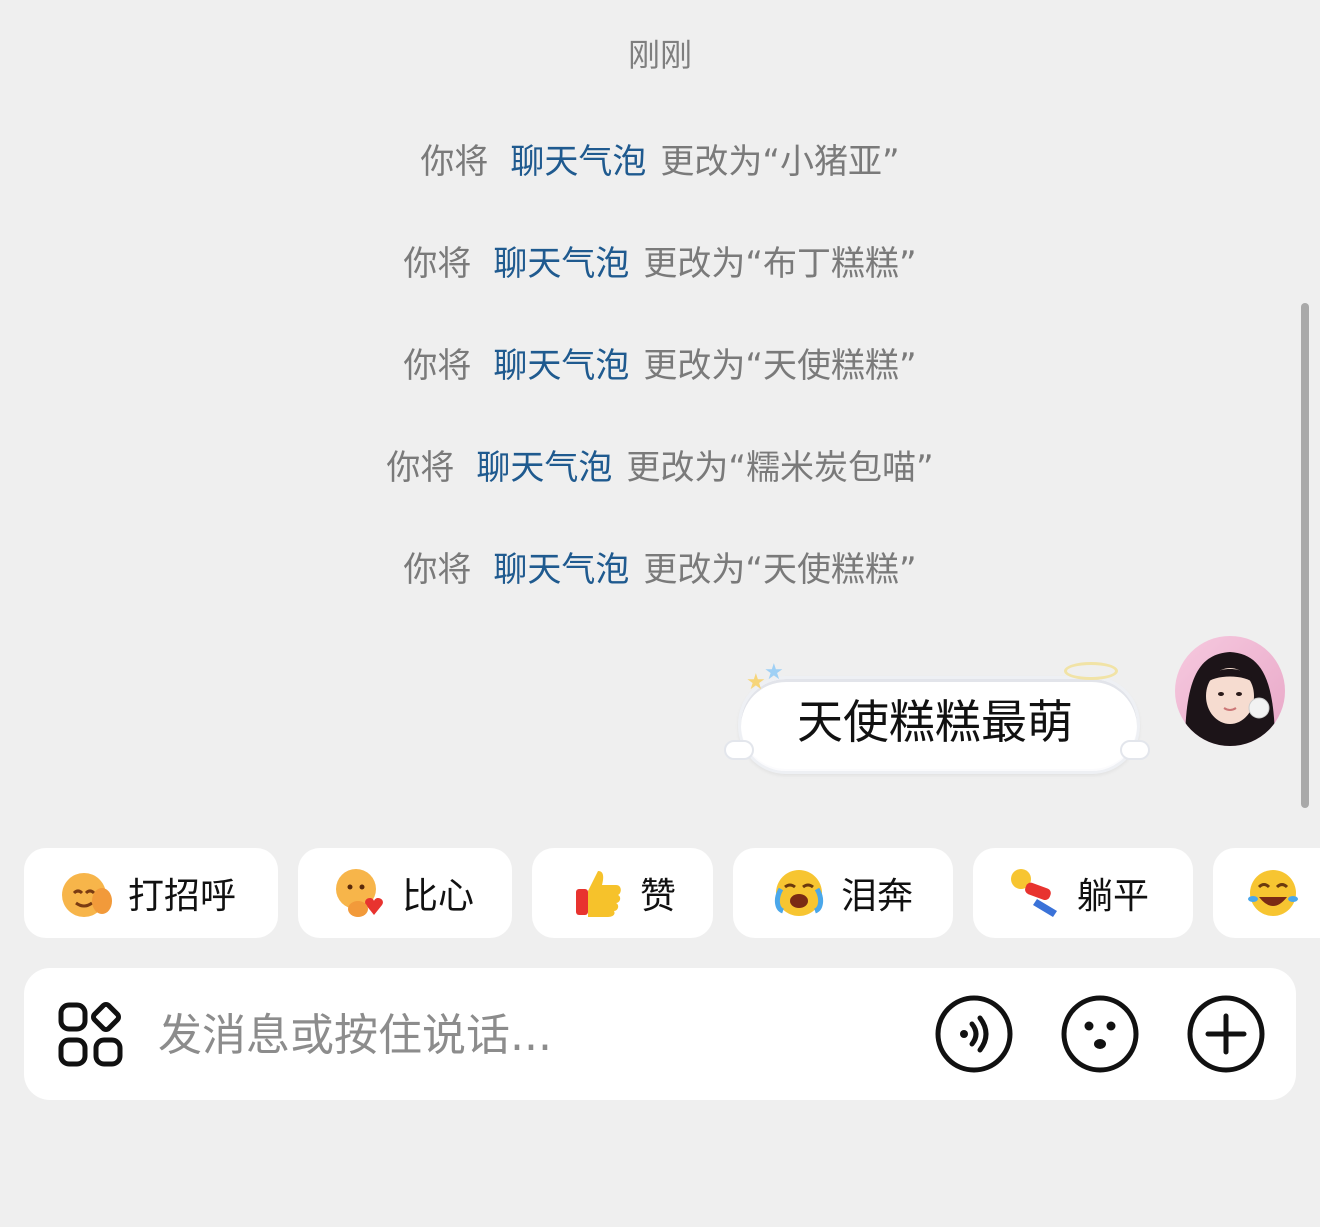 This screenshot has height=1227, width=1320. I want to click on notice-suffix: 更改为“糯米炭包喵”, so click(780, 468).